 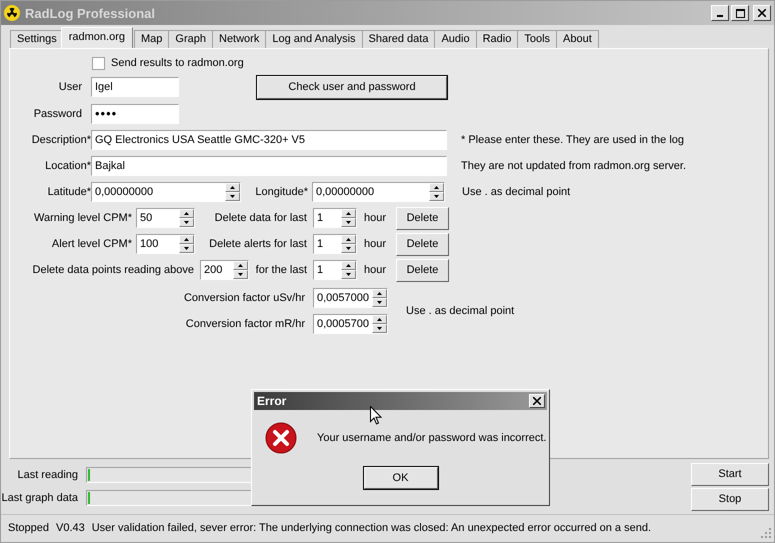 What do you see at coordinates (165, 244) in the screenshot?
I see `number-field: 100` at bounding box center [165, 244].